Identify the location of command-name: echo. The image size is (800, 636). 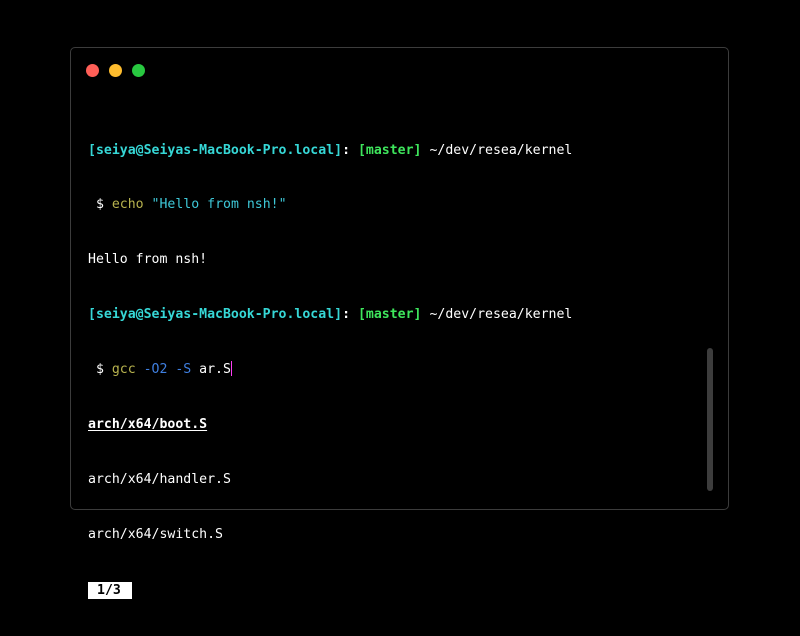
(127, 205).